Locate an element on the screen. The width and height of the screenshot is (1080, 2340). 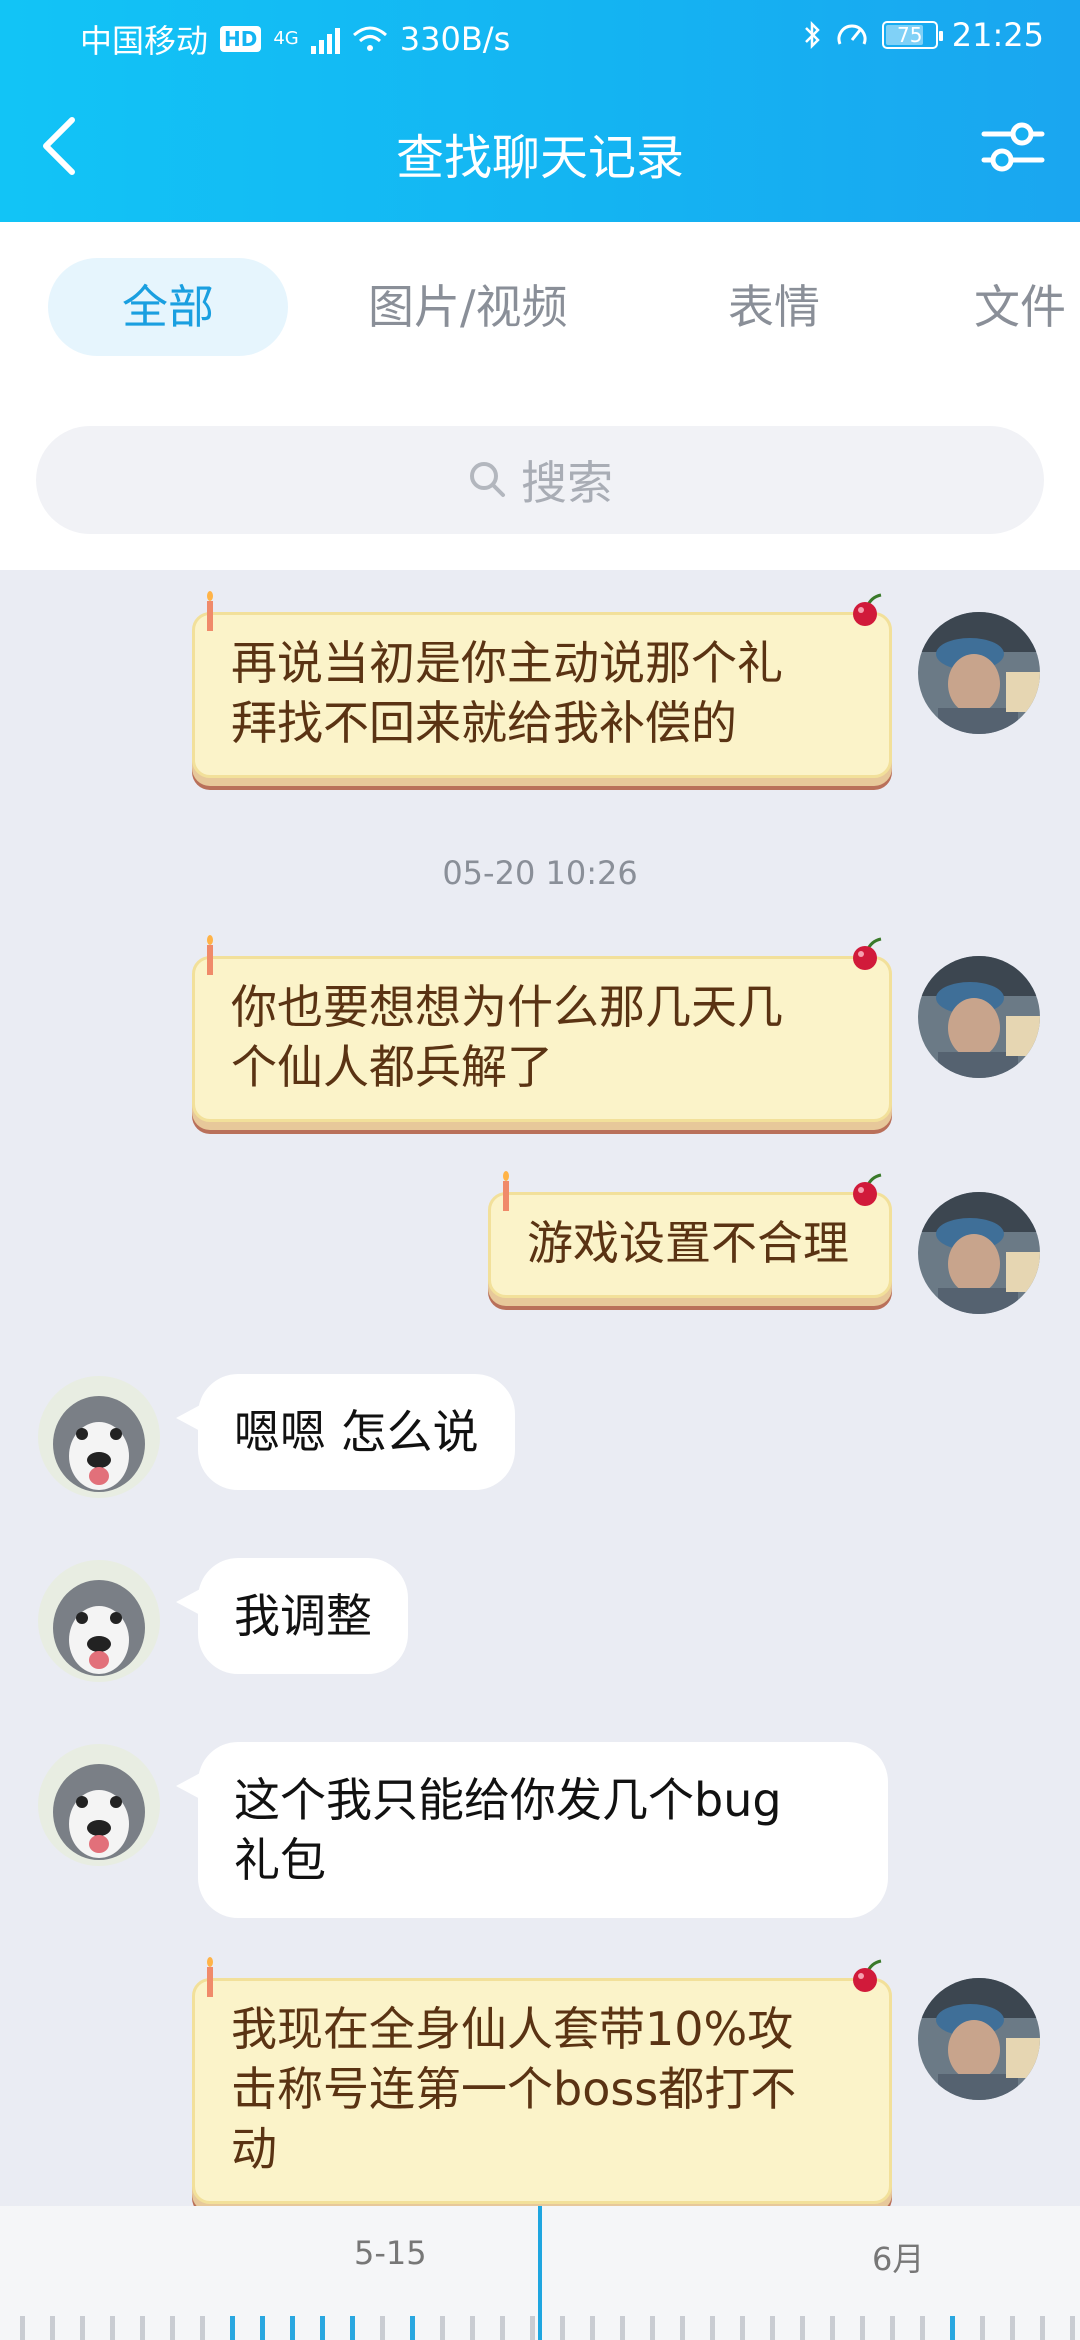
tab-bar: 全部 图片/视频 表情 文件 is located at coordinates (540, 307).